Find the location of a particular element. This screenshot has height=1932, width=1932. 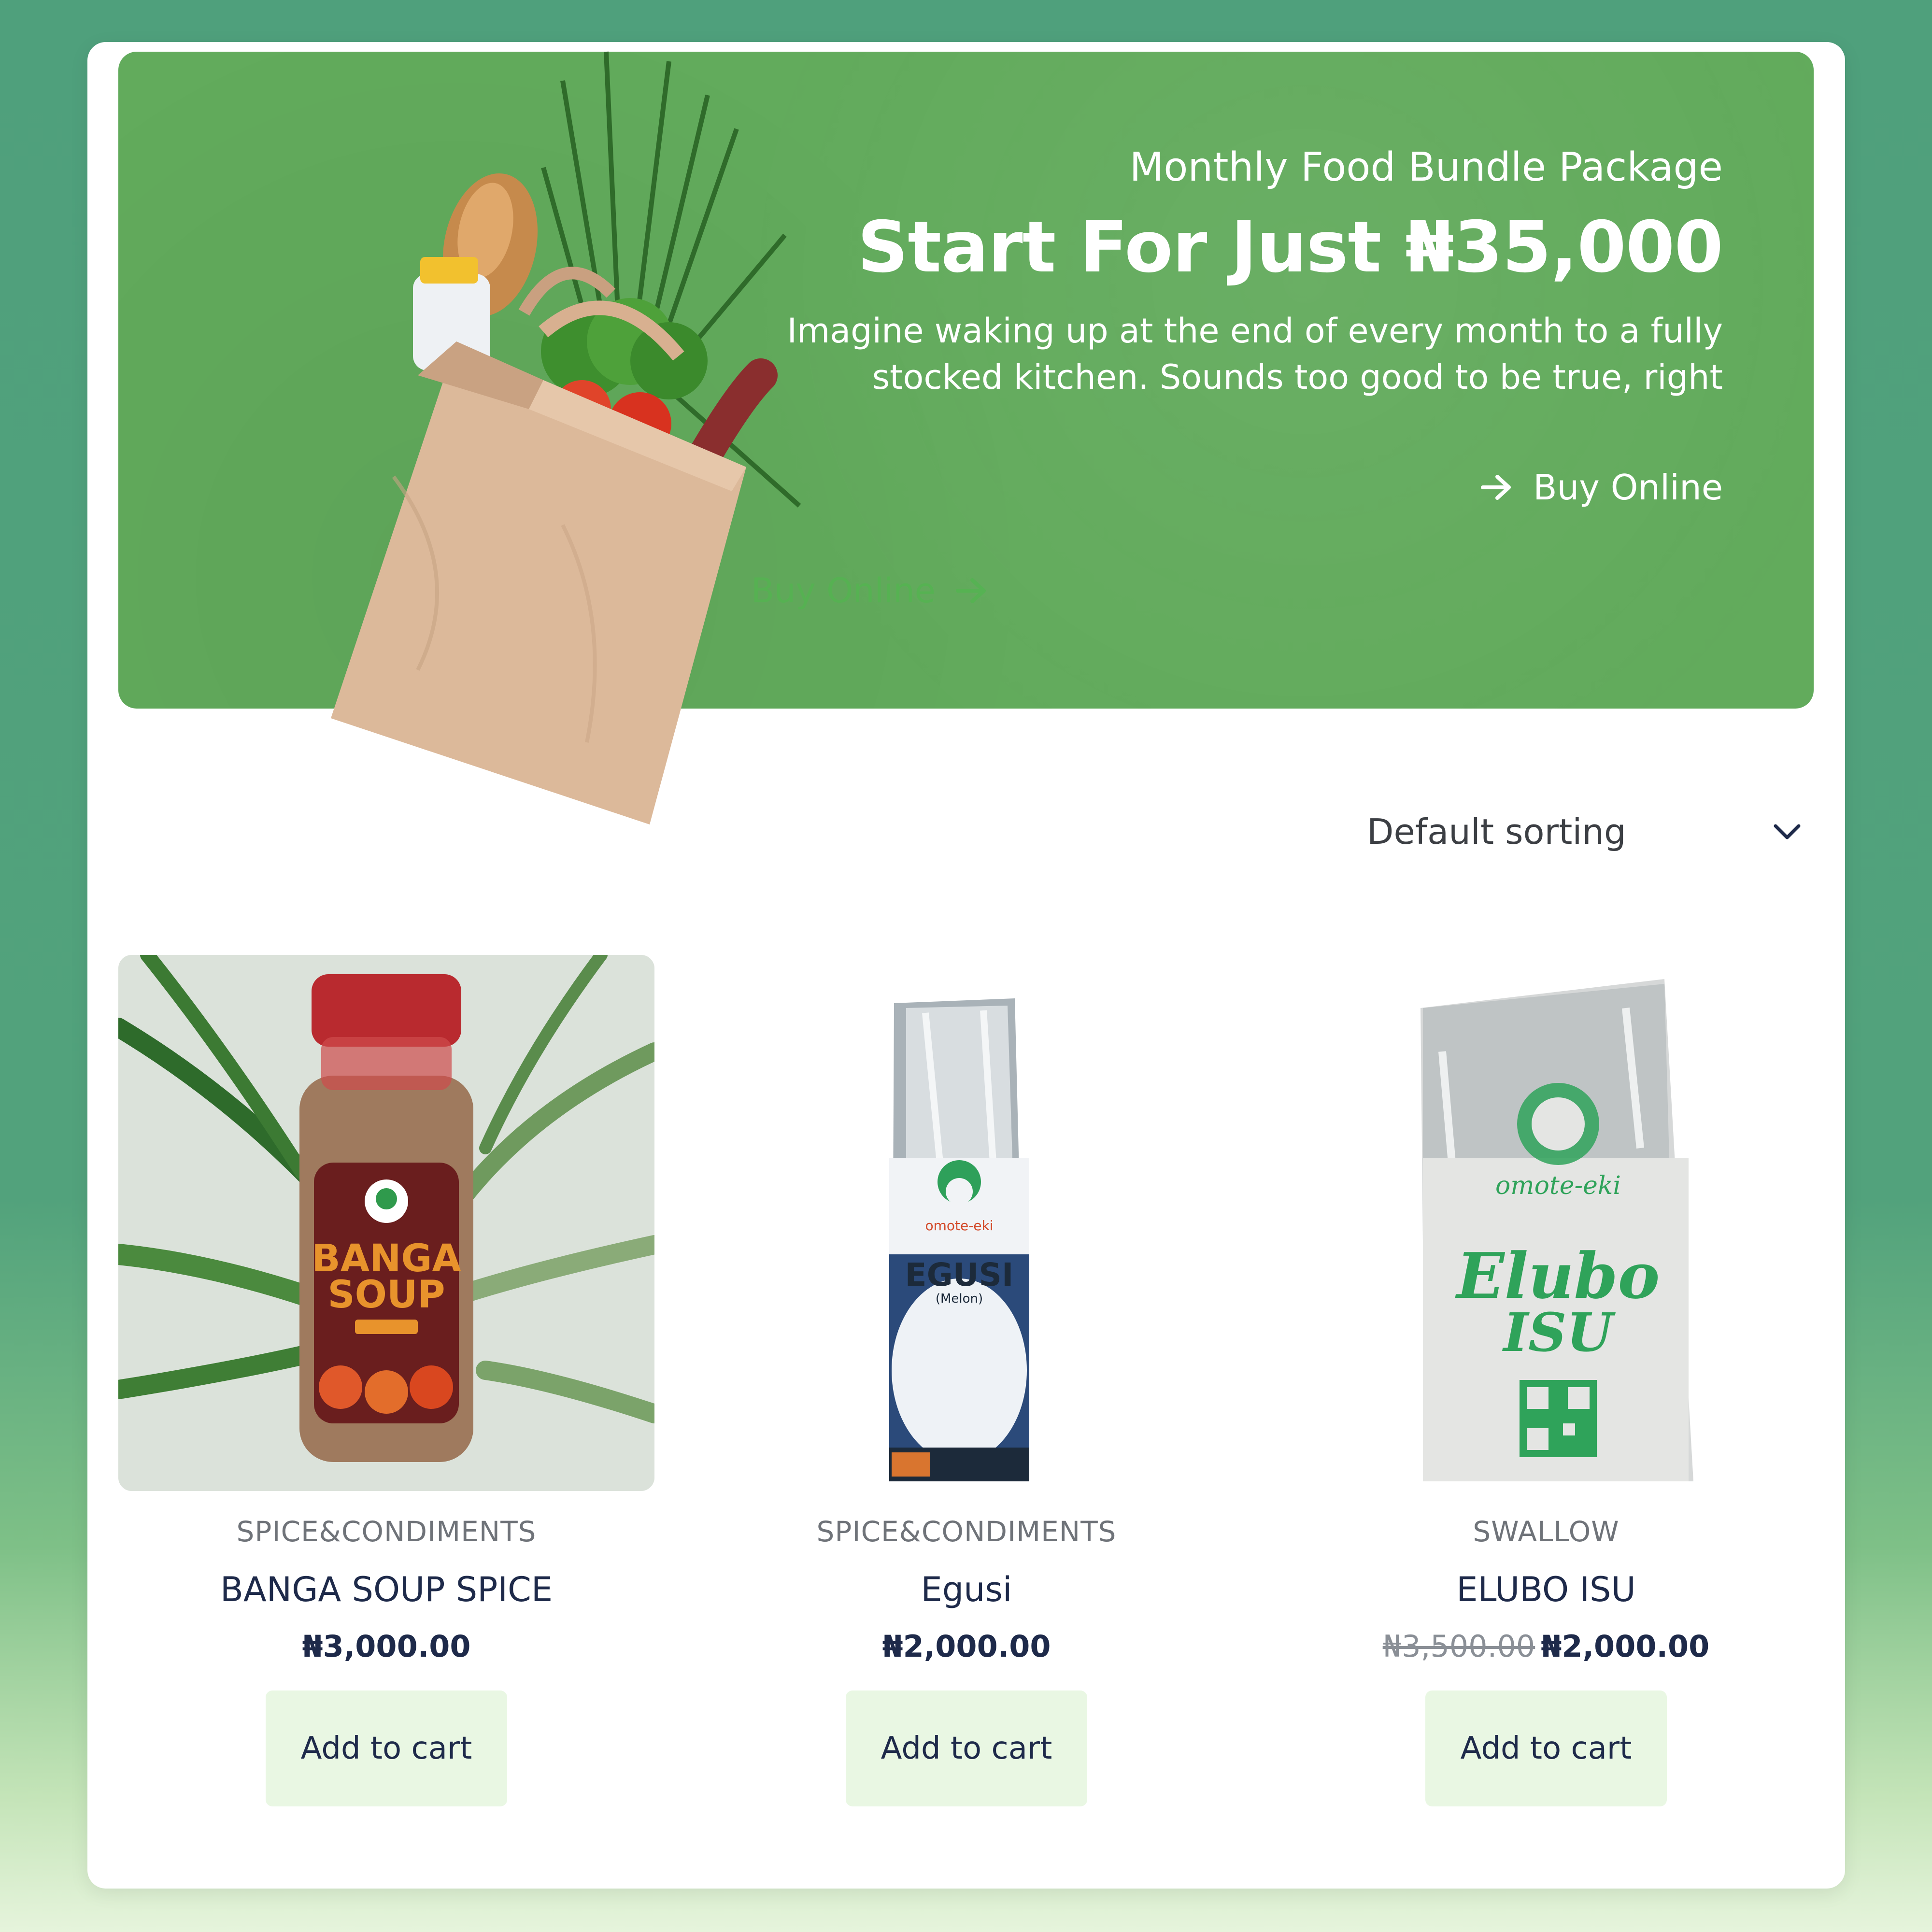

buy-online-ghost-link: Buy Online is located at coordinates (870, 591).